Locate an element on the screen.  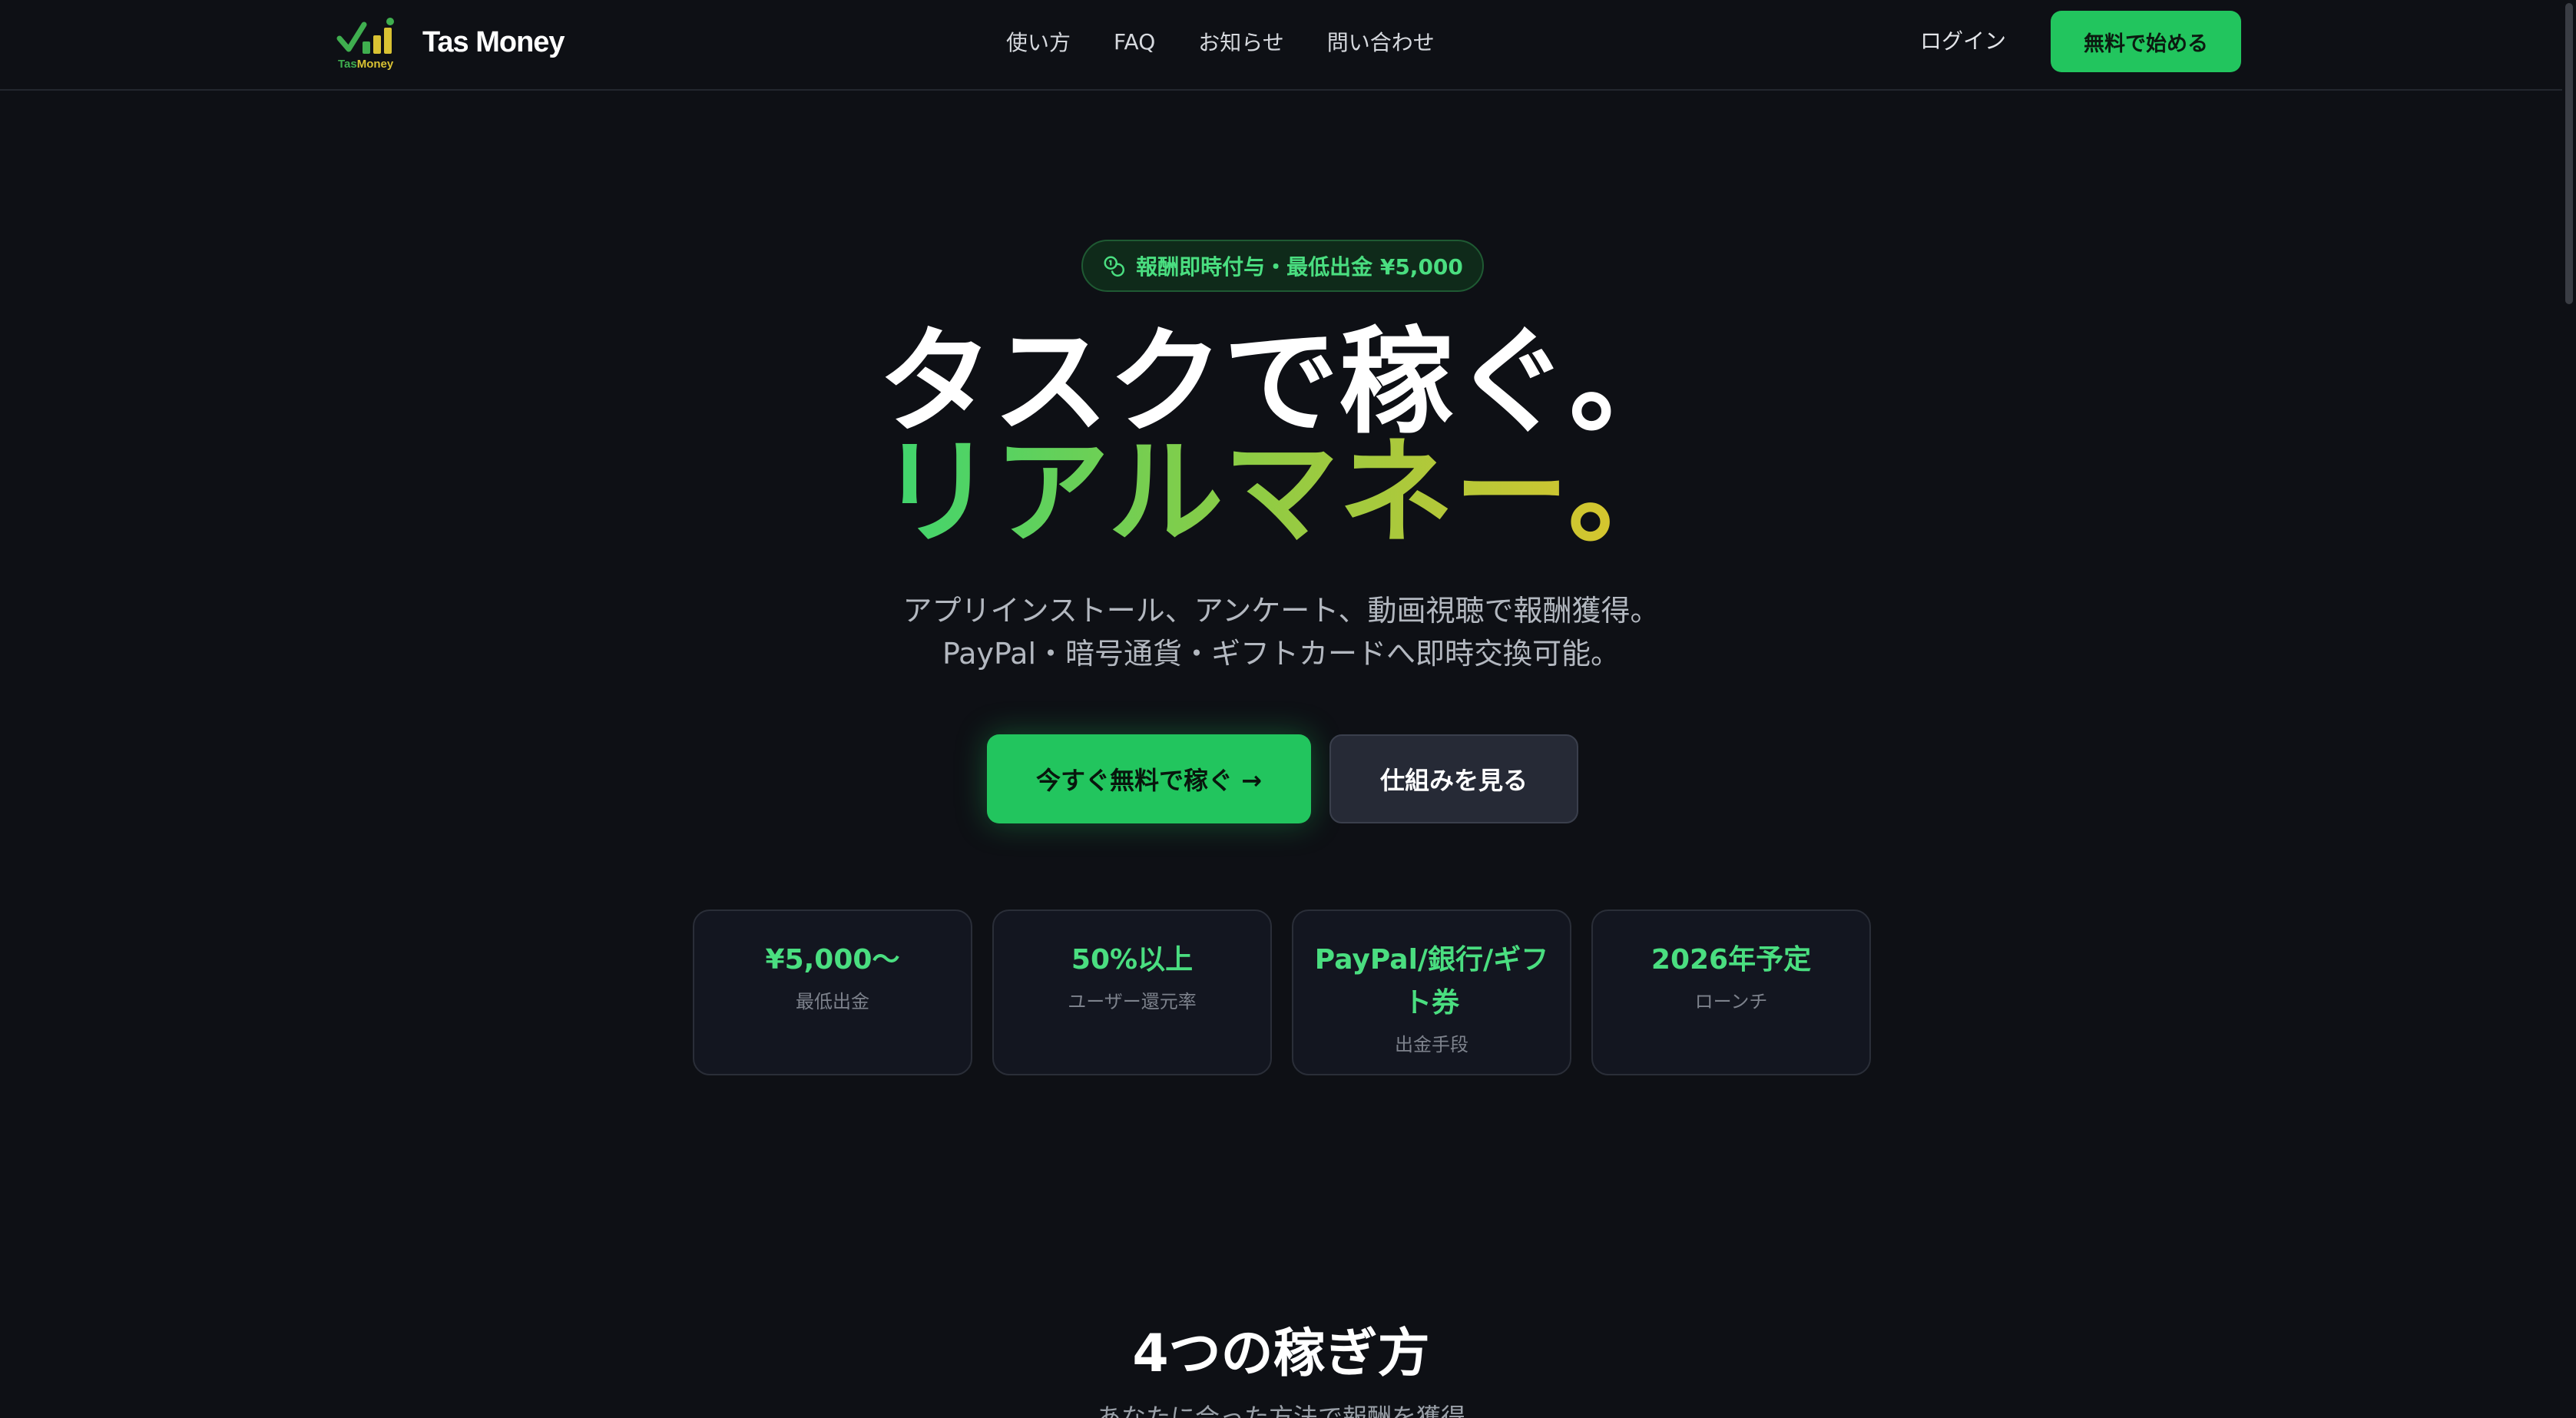
logo-icon: TasMoney is located at coordinates (368, 43).